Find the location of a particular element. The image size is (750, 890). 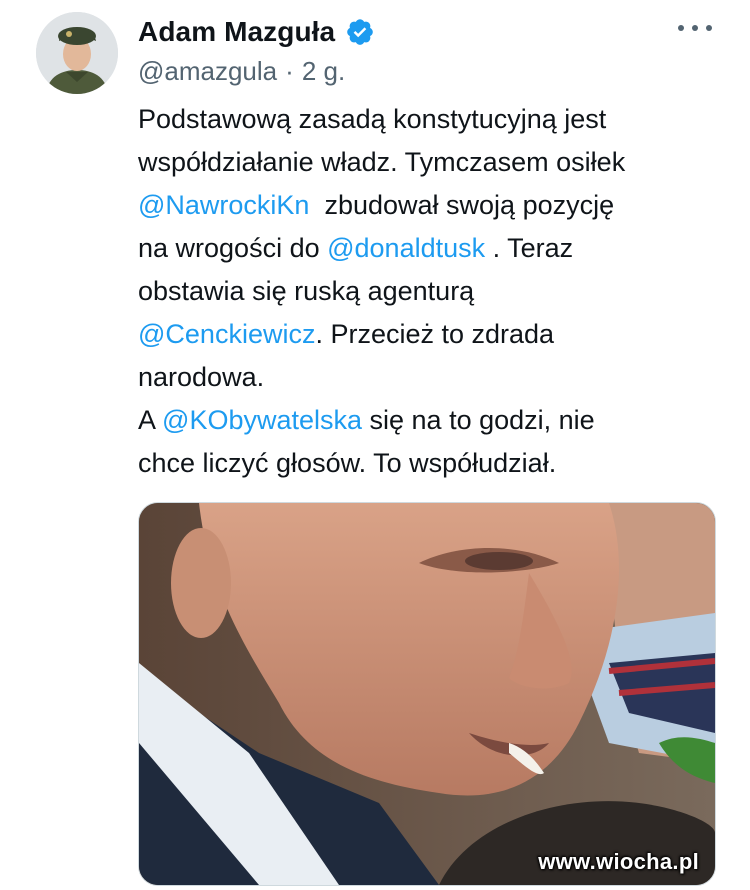

tweet-line: narodowa. is located at coordinates (435, 377).